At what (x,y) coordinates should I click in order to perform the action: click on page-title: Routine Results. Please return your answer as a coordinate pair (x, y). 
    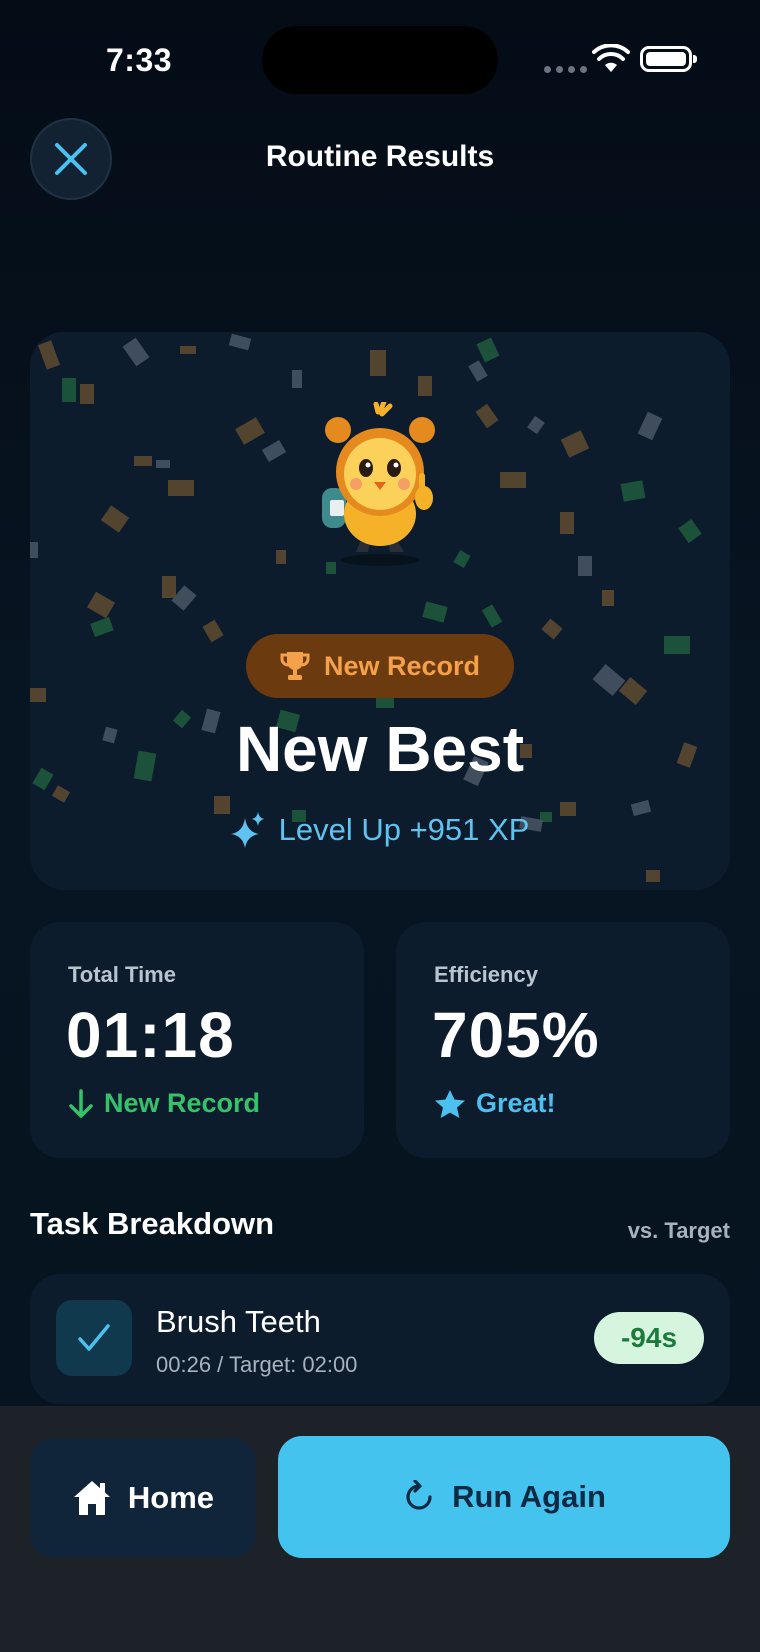
    Looking at the image, I should click on (380, 156).